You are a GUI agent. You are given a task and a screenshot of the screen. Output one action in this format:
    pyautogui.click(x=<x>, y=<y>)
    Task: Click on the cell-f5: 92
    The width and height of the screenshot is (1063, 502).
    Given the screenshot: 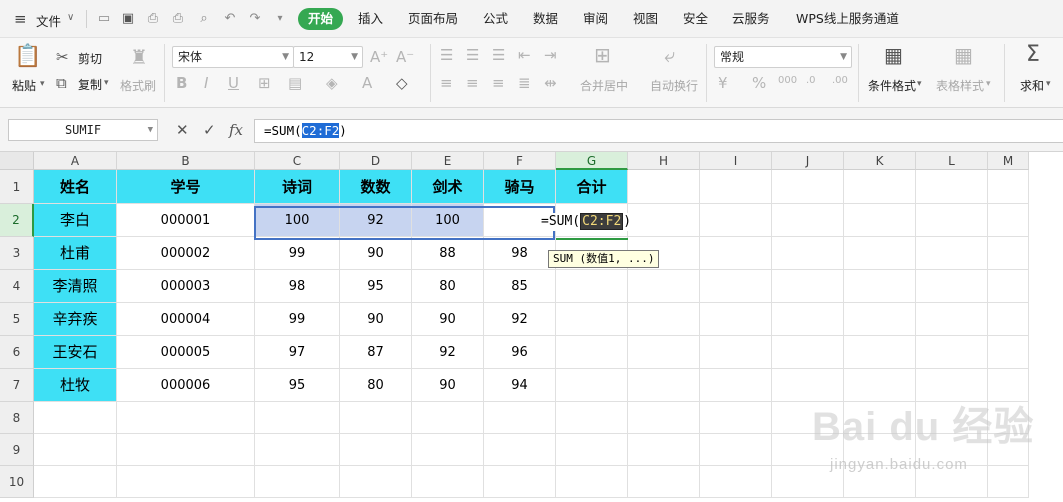 What is the action you would take?
    pyautogui.click(x=520, y=319)
    